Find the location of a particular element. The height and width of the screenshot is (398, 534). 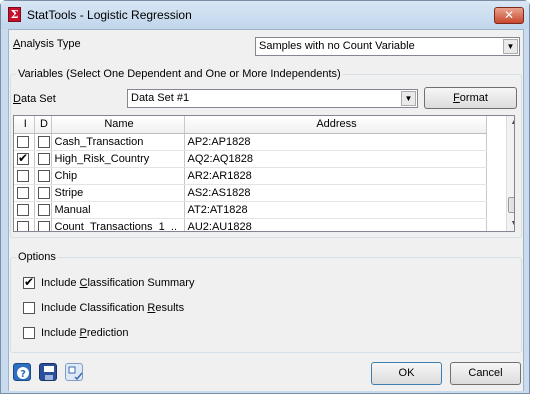

row-cell-independent: ✔ is located at coordinates (24, 159).